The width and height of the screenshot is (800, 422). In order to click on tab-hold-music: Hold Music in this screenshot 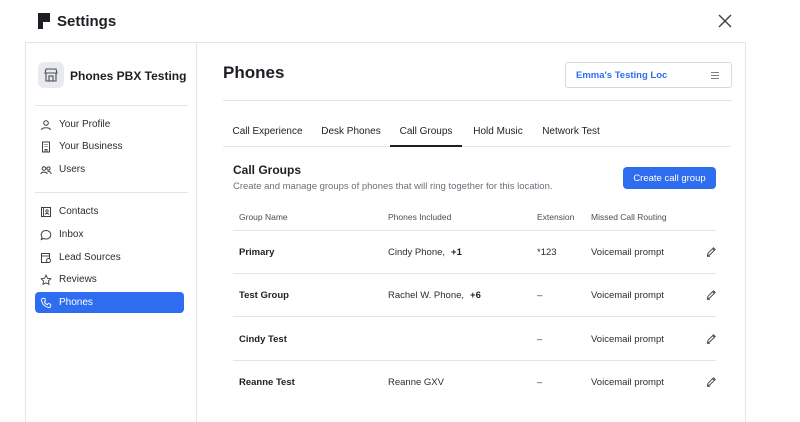, I will do `click(498, 135)`.